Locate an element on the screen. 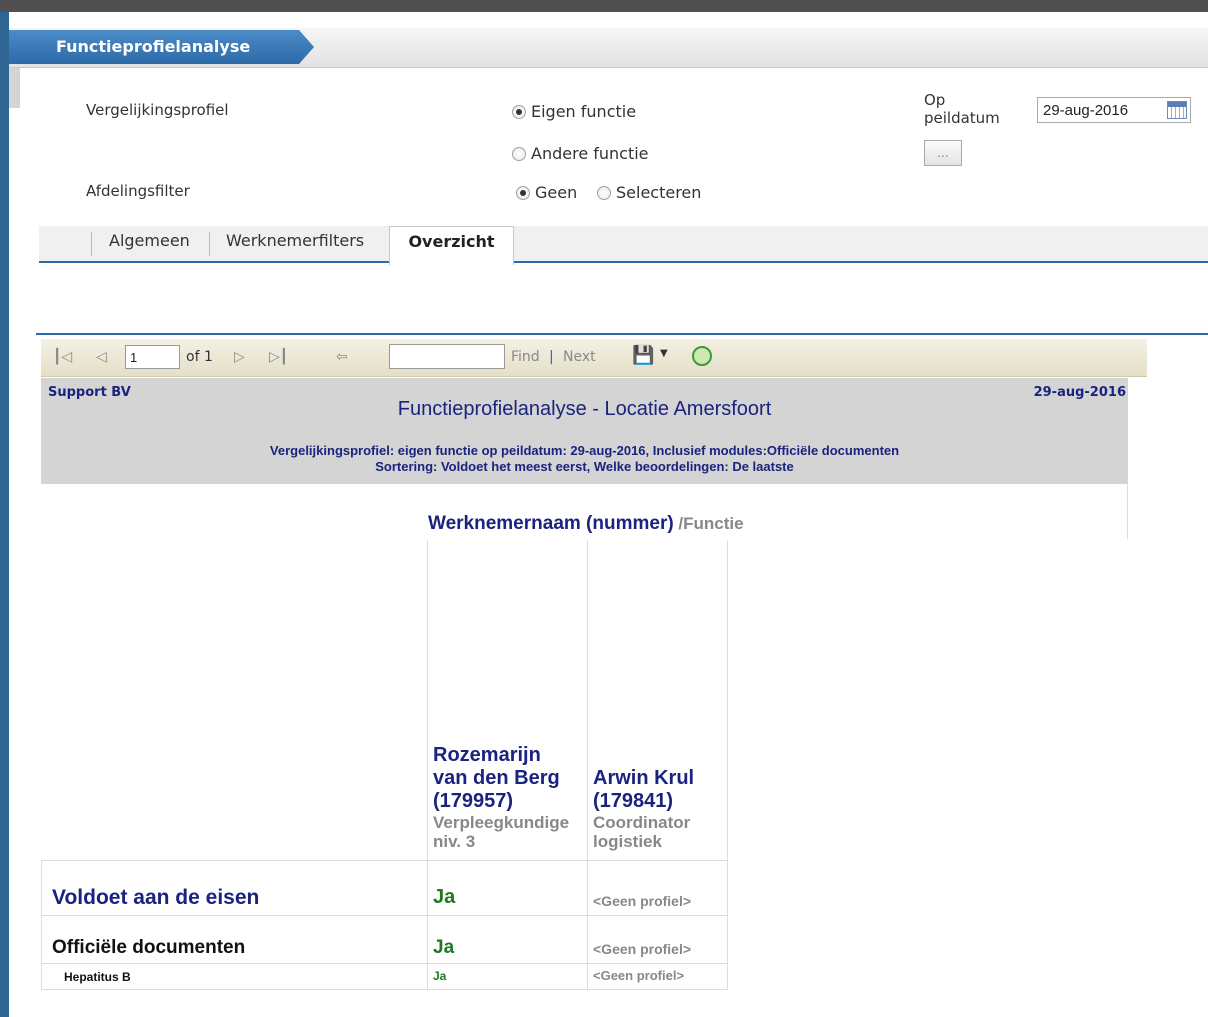  window-top-bar is located at coordinates (604, 6).